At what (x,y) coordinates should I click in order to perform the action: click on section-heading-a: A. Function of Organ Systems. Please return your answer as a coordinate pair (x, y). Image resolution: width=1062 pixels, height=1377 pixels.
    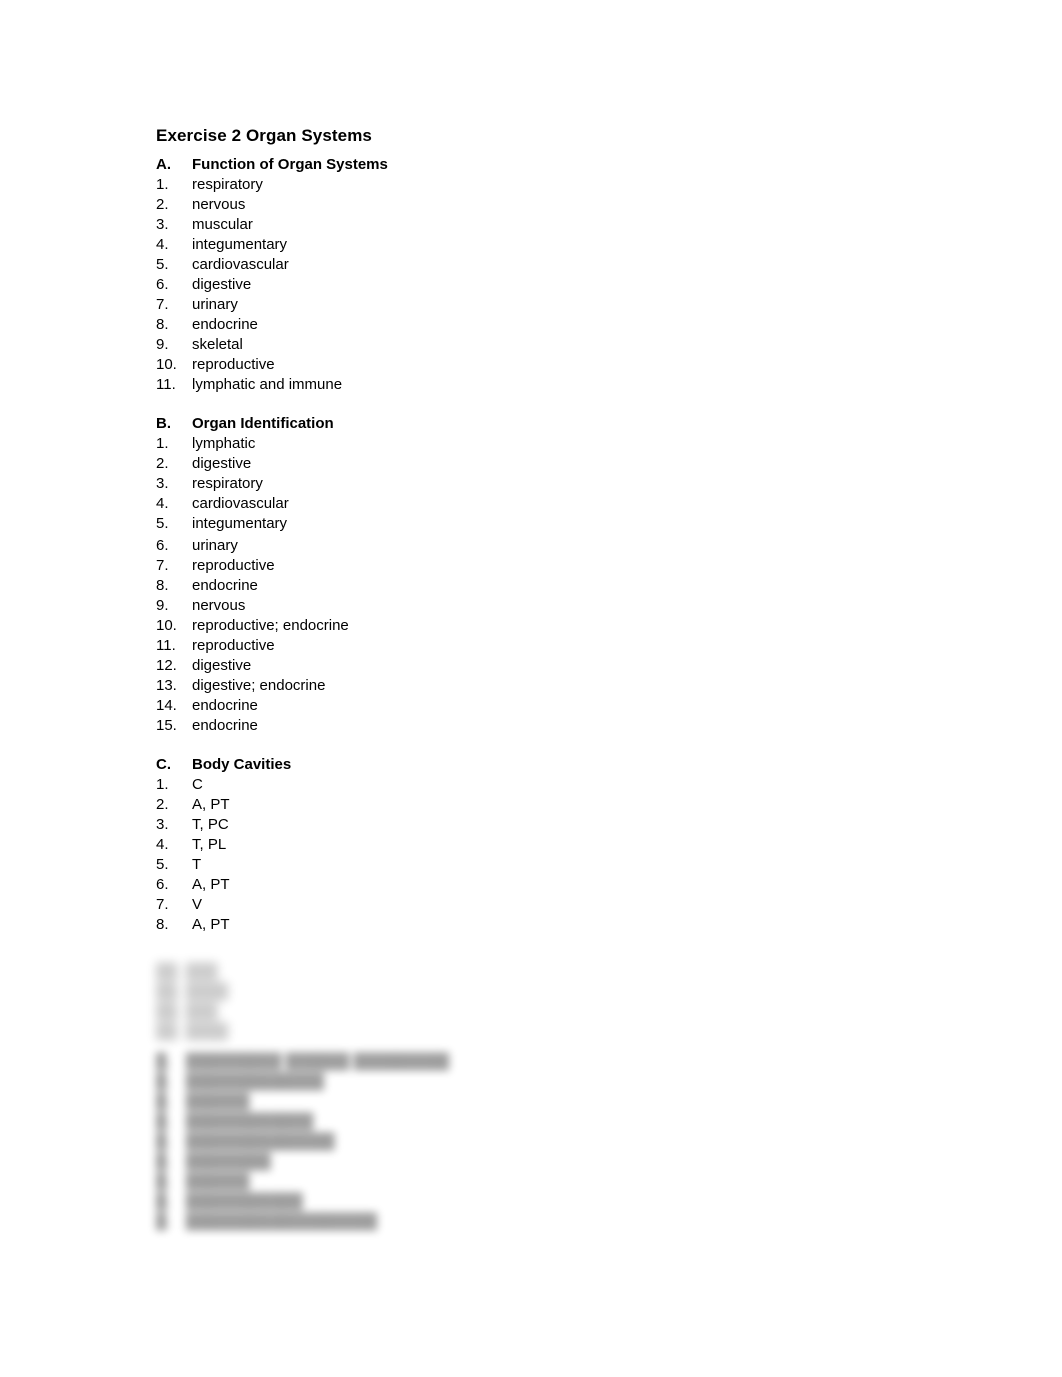
    Looking at the image, I should click on (556, 165).